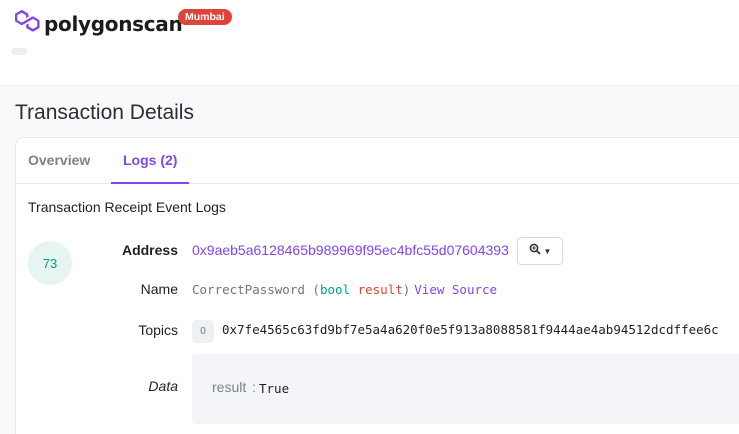  What do you see at coordinates (159, 289) in the screenshot?
I see `name-label: Name` at bounding box center [159, 289].